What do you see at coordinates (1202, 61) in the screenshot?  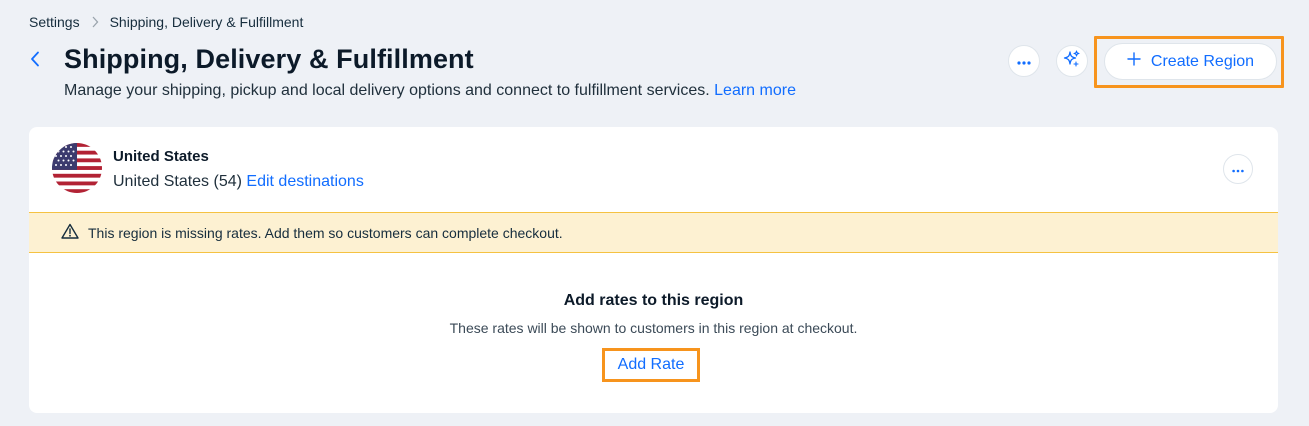 I see `create-region-label: Create Region` at bounding box center [1202, 61].